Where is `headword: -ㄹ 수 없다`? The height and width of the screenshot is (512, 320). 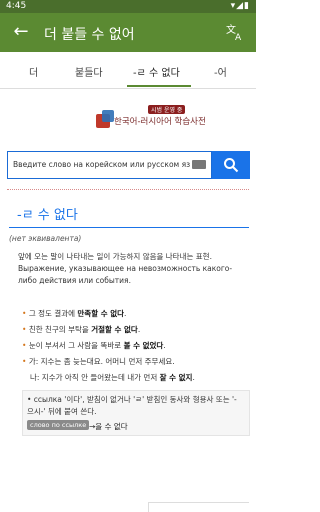
headword: -ㄹ 수 없다 is located at coordinates (47, 215).